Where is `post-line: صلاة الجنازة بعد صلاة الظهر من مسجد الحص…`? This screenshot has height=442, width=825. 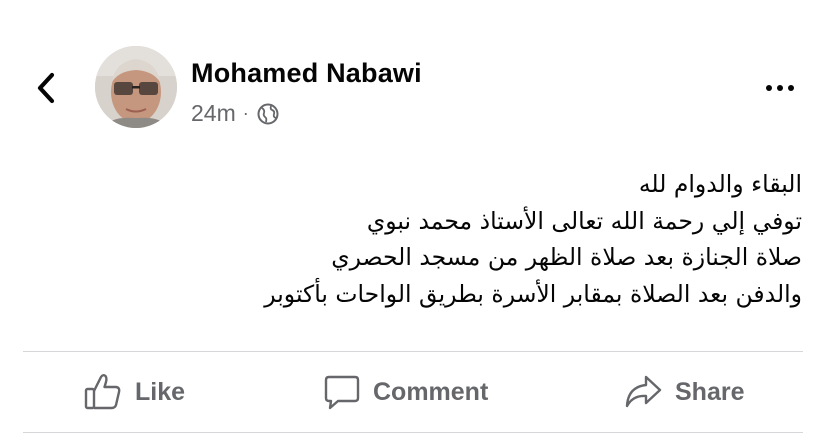
post-line: صلاة الجنازة بعد صلاة الظهر من مسجد الحص… is located at coordinates (566, 257).